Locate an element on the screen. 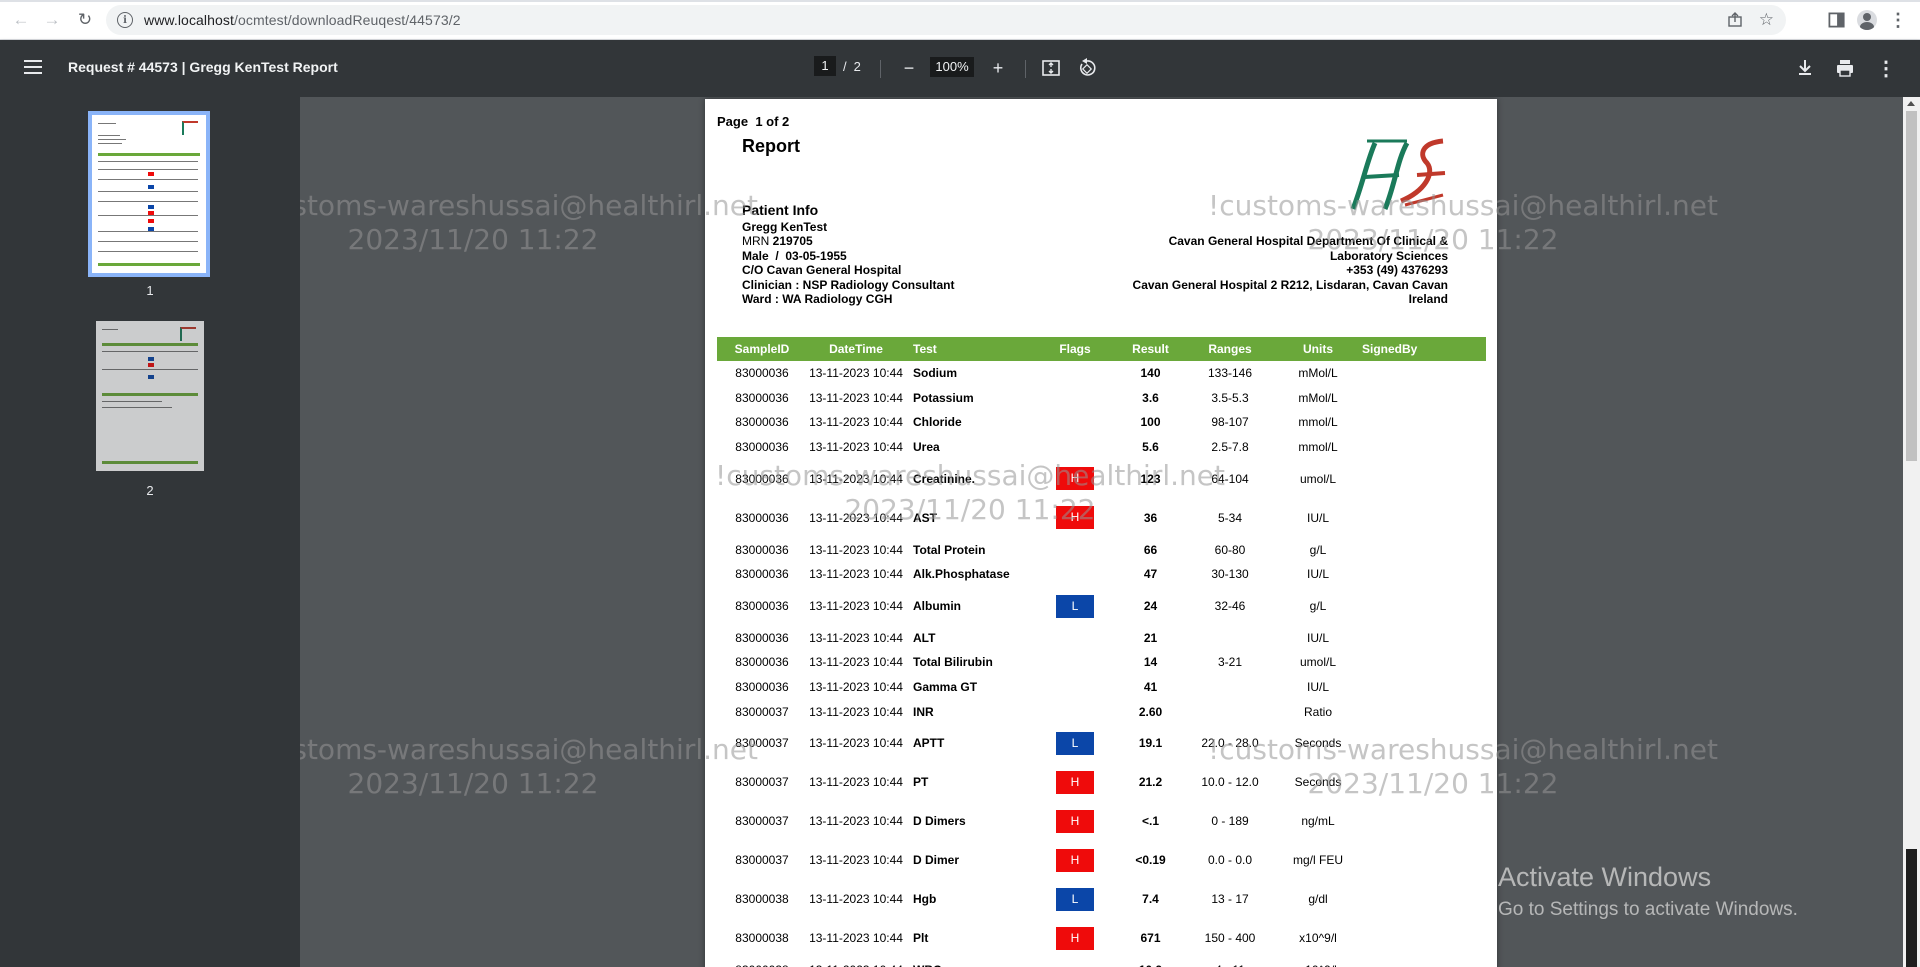  cell-units: ng/mL is located at coordinates (1318, 821).